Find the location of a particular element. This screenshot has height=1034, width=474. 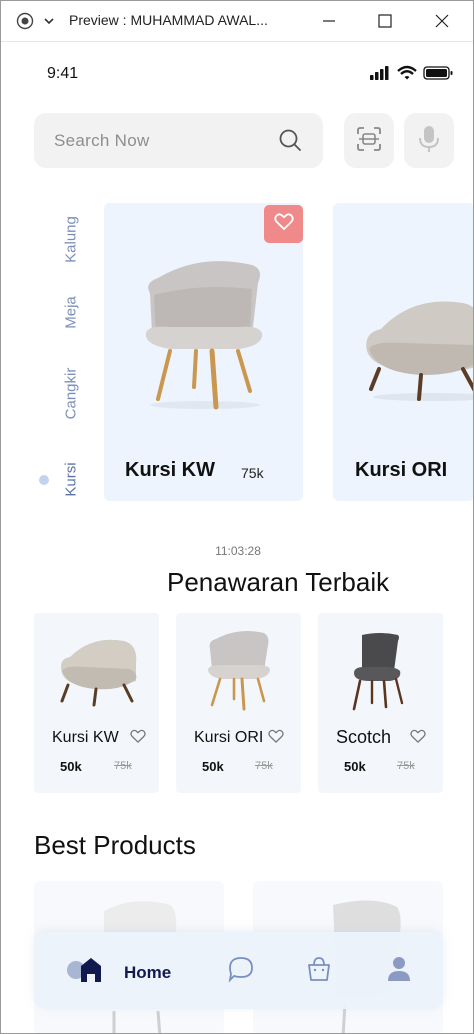

chat-icon is located at coordinates (241, 971).